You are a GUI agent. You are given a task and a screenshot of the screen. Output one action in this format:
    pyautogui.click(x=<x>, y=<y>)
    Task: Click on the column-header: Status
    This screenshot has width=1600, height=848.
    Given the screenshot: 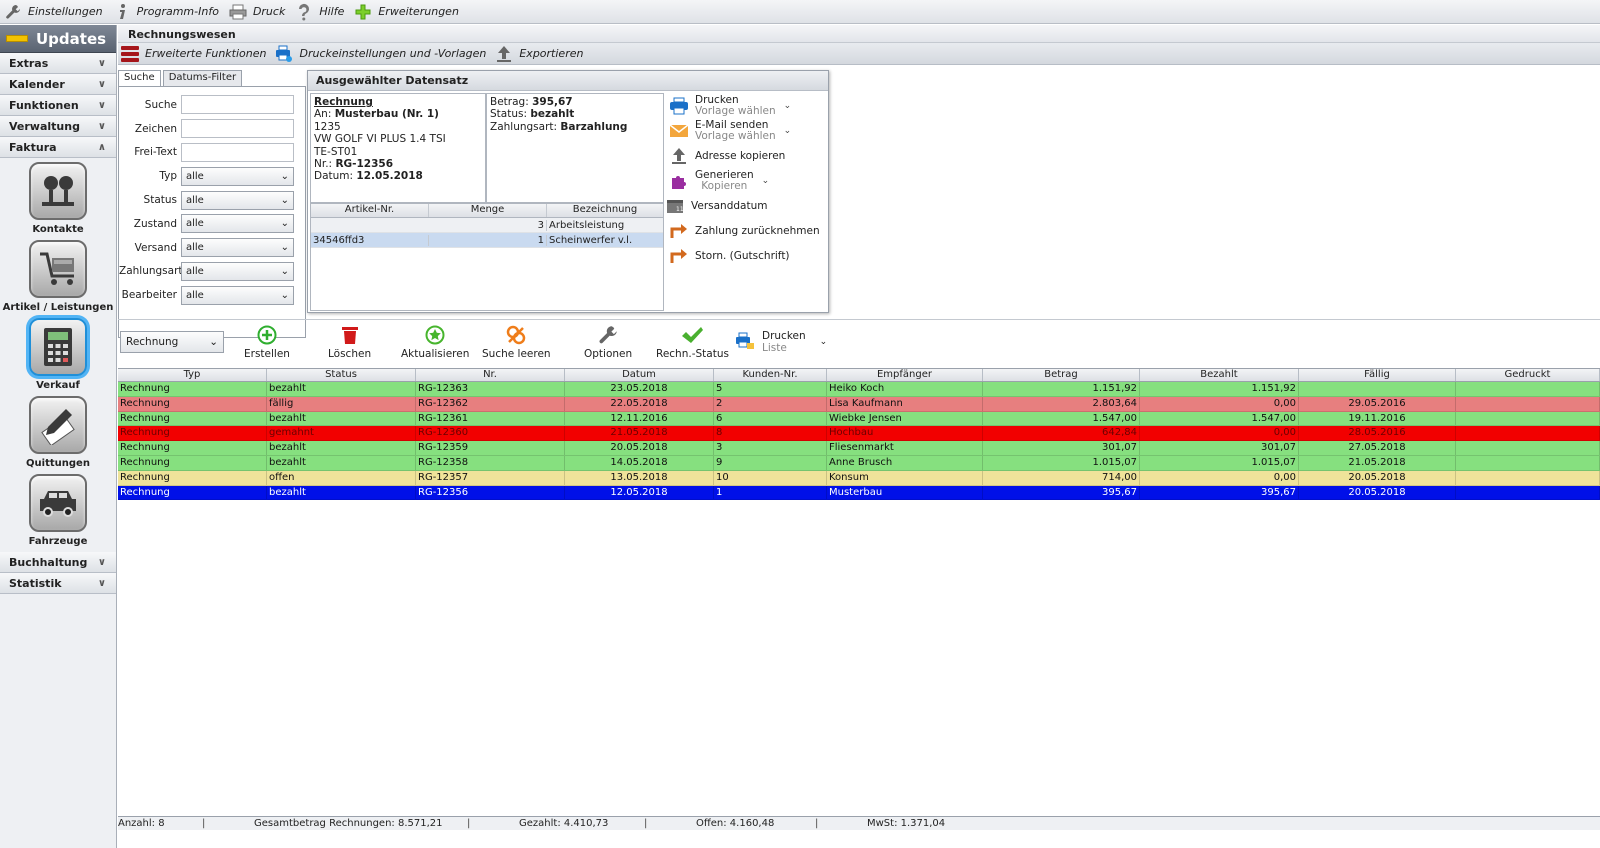 What is the action you would take?
    pyautogui.click(x=341, y=375)
    